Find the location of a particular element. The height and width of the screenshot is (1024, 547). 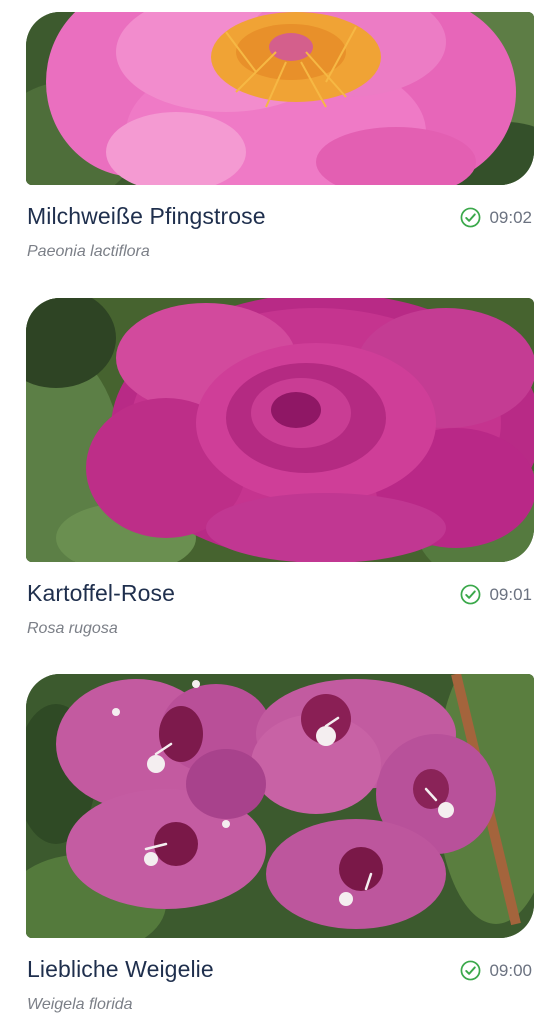

scientific-name: Rosa rugosa is located at coordinates (72, 628).